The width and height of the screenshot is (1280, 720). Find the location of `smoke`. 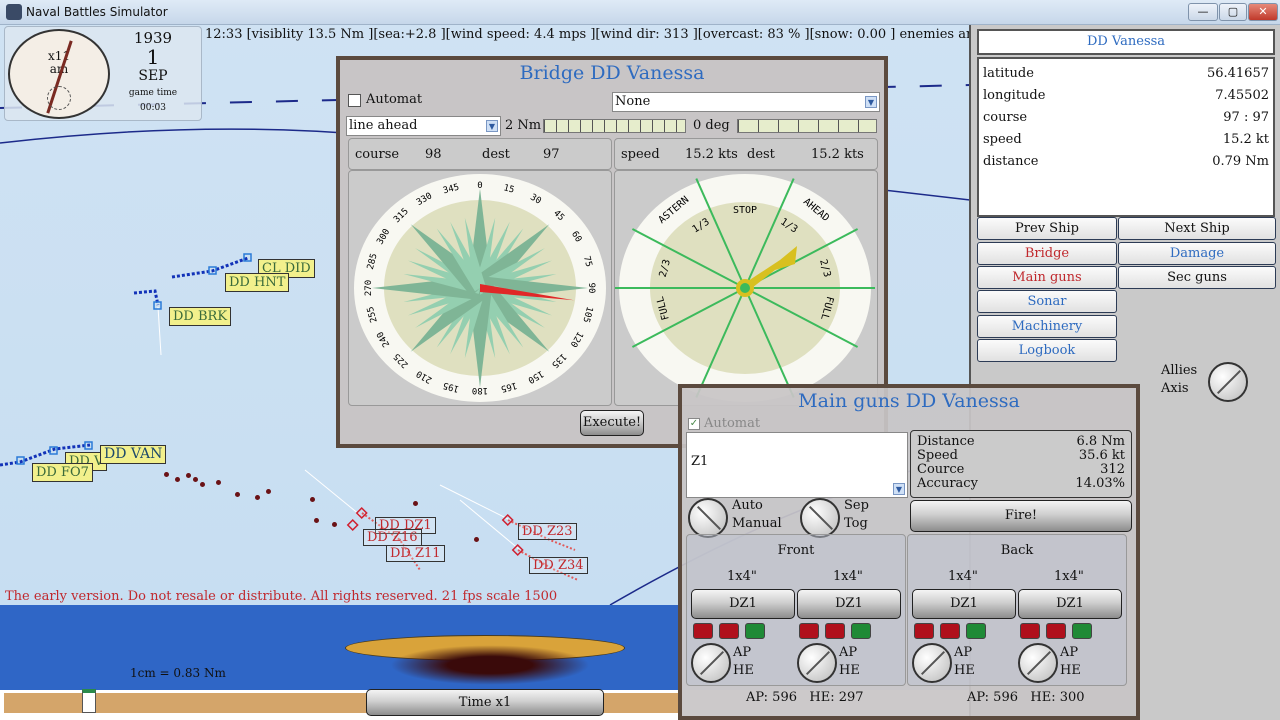

smoke is located at coordinates (490, 665).